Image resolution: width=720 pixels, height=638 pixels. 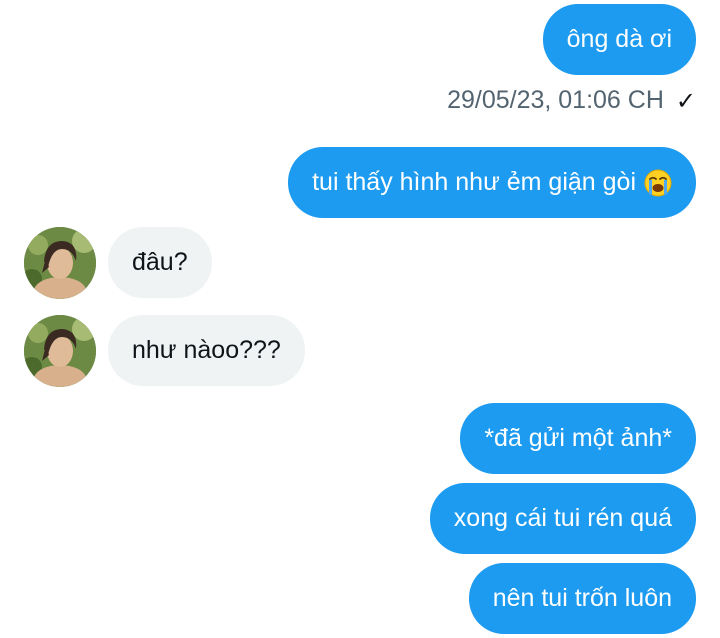 I want to click on message-bubble-received: đâu?, so click(x=160, y=262).